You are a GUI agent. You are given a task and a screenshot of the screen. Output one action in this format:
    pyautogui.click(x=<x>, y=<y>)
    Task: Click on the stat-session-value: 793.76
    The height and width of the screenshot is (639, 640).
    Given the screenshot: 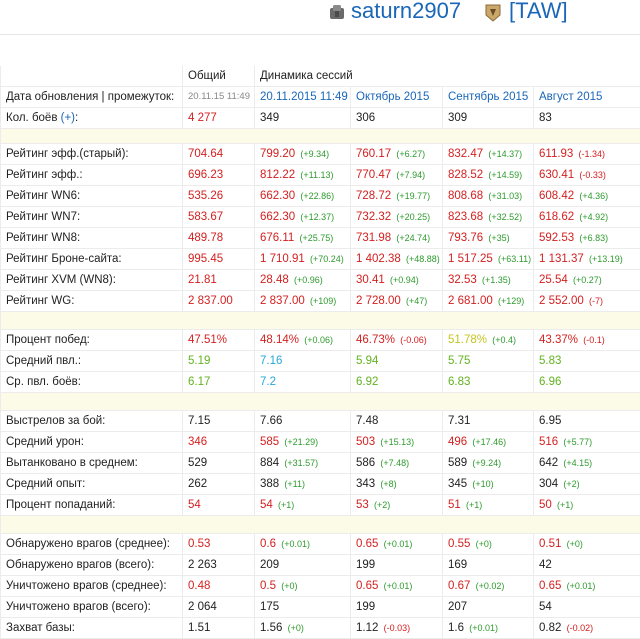 What is the action you would take?
    pyautogui.click(x=465, y=238)
    